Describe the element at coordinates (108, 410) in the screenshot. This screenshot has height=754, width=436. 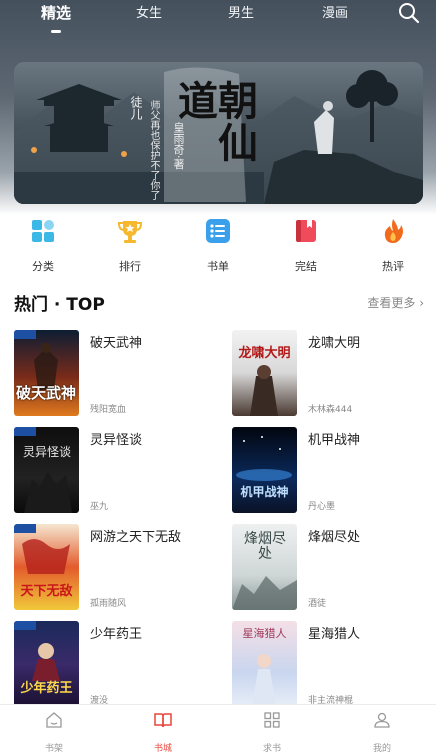
I see `book-author: 残阳宽血` at that location.